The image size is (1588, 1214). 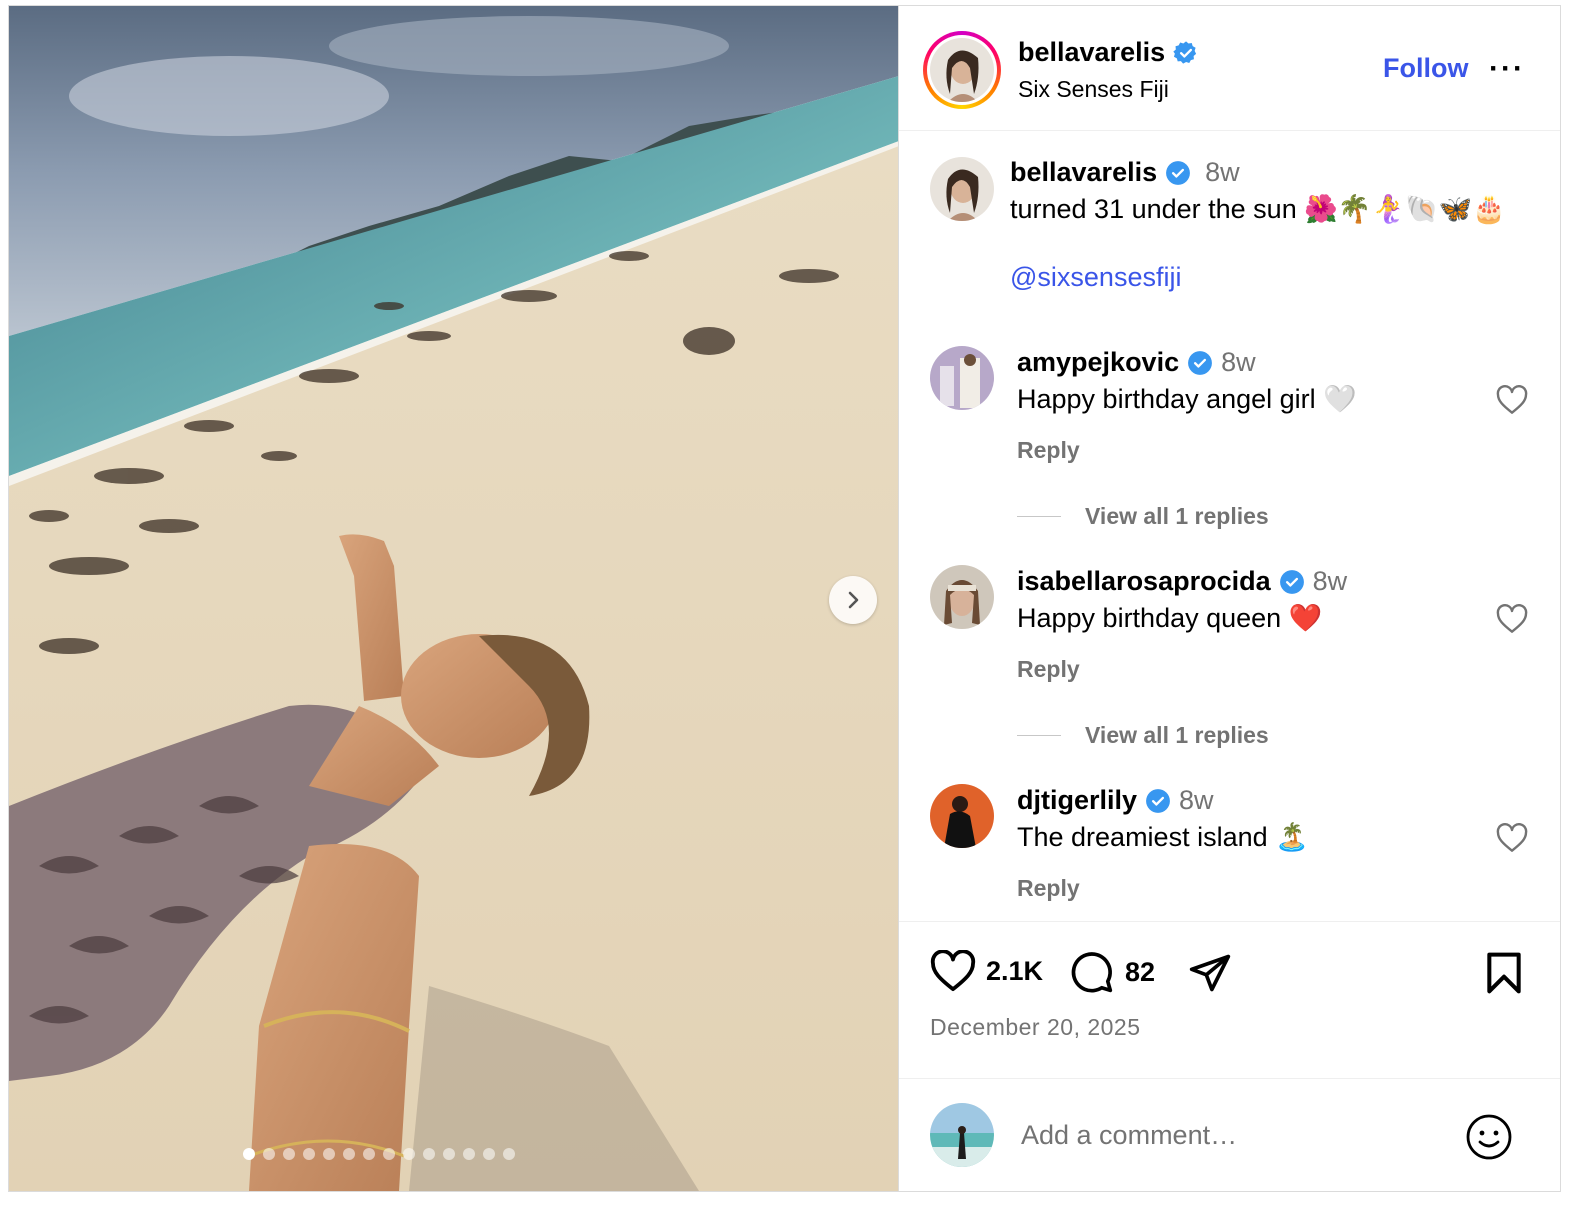 I want to click on share-paper-plane-icon, so click(x=1210, y=973).